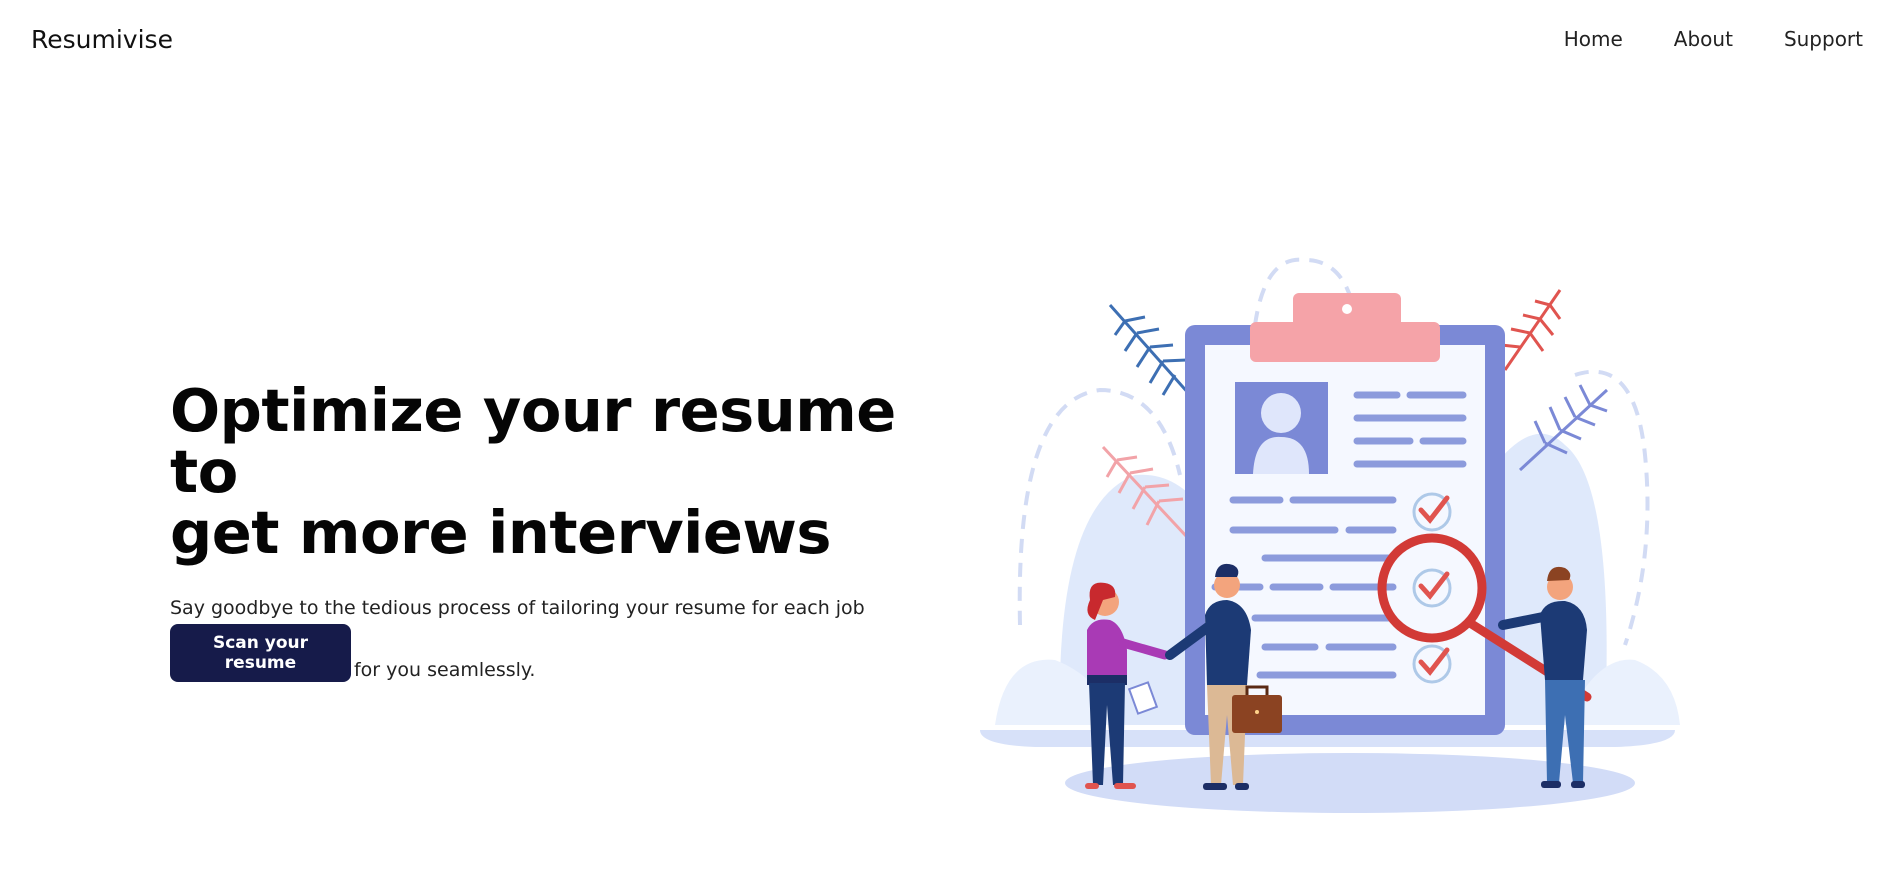 The height and width of the screenshot is (893, 1893). I want to click on nav-link-about: About, so click(1703, 39).